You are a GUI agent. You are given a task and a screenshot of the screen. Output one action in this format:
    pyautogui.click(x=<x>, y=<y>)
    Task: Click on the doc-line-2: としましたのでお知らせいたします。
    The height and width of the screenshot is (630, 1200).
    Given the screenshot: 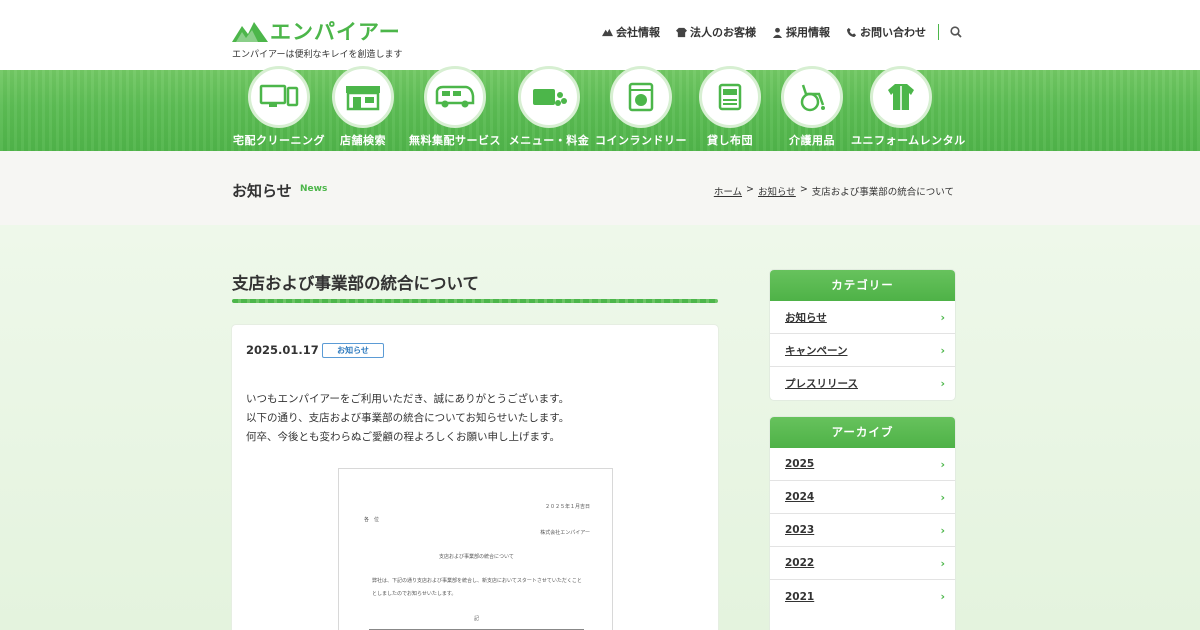 What is the action you would take?
    pyautogui.click(x=414, y=594)
    